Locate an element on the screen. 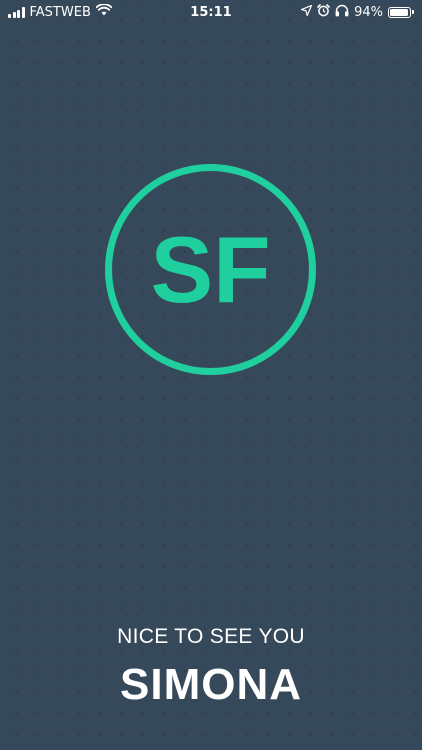 This screenshot has width=422, height=750. battery-tip is located at coordinates (413, 12).